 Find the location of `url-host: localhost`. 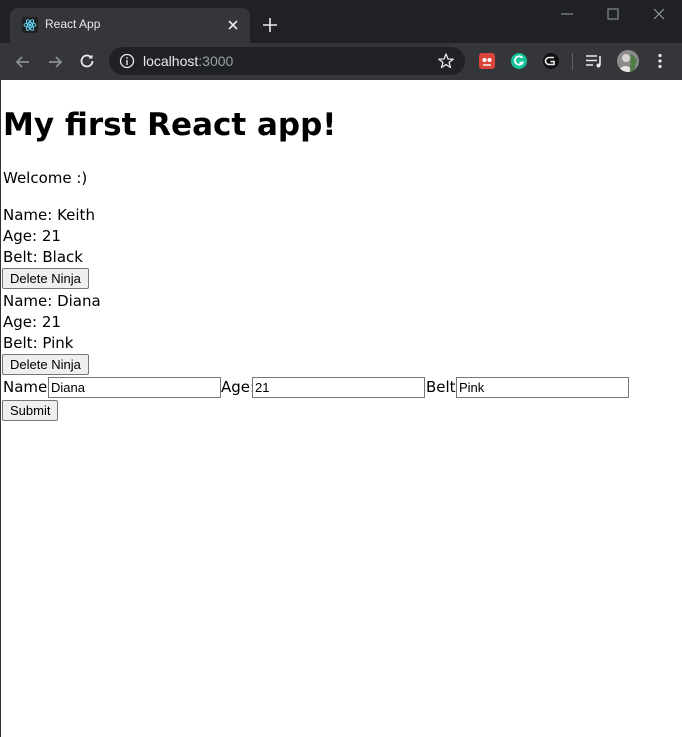

url-host: localhost is located at coordinates (171, 61).